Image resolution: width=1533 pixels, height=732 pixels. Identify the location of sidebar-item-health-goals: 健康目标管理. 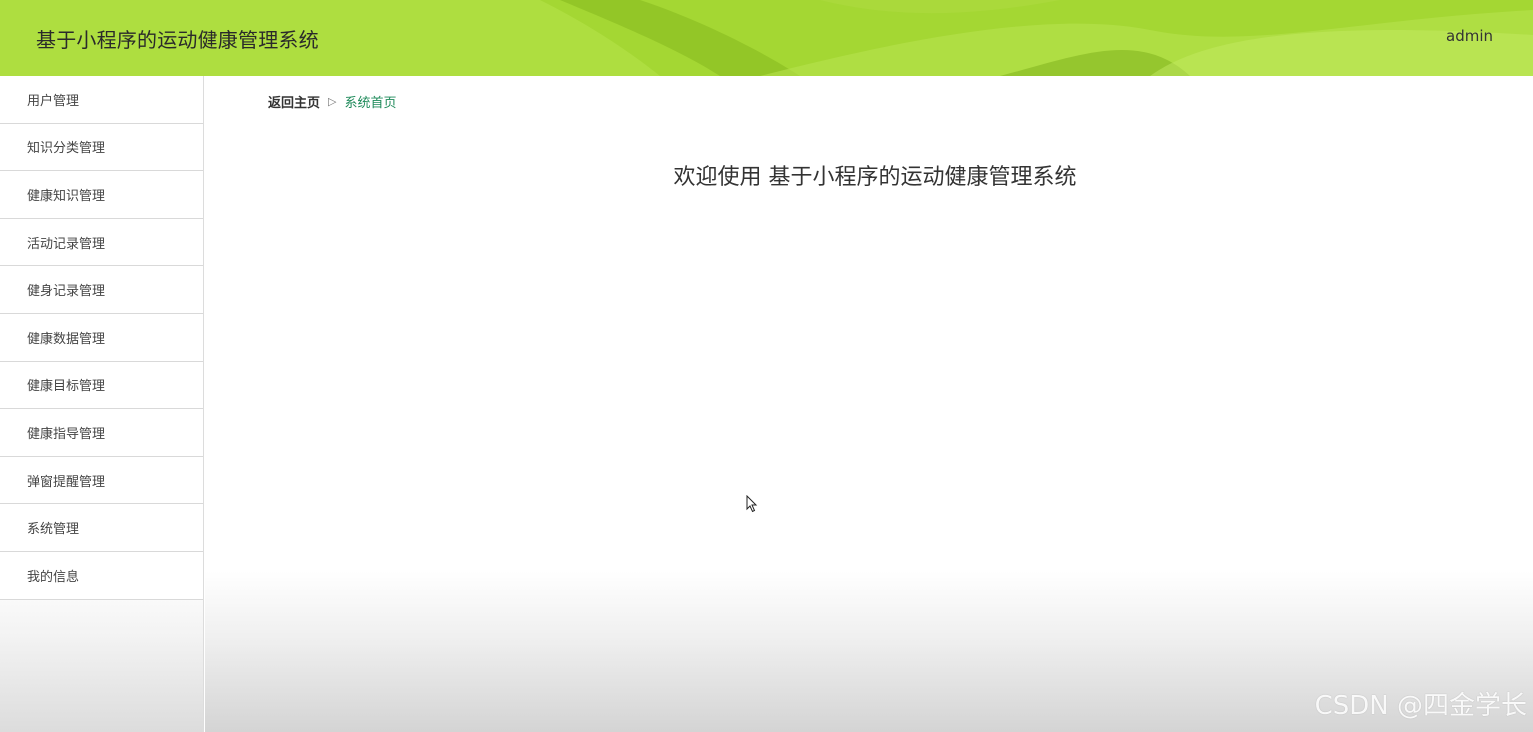
(101, 385).